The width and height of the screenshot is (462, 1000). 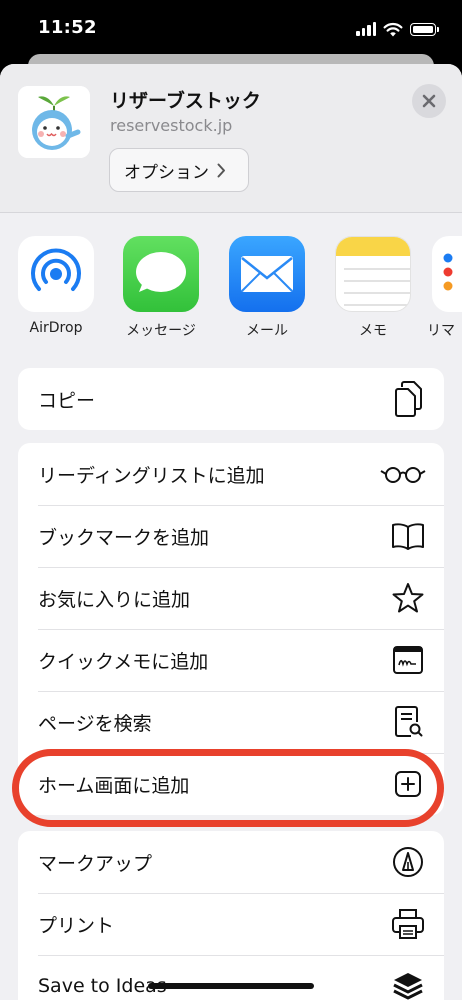 I want to click on action-label: ページを検索, so click(x=95, y=723).